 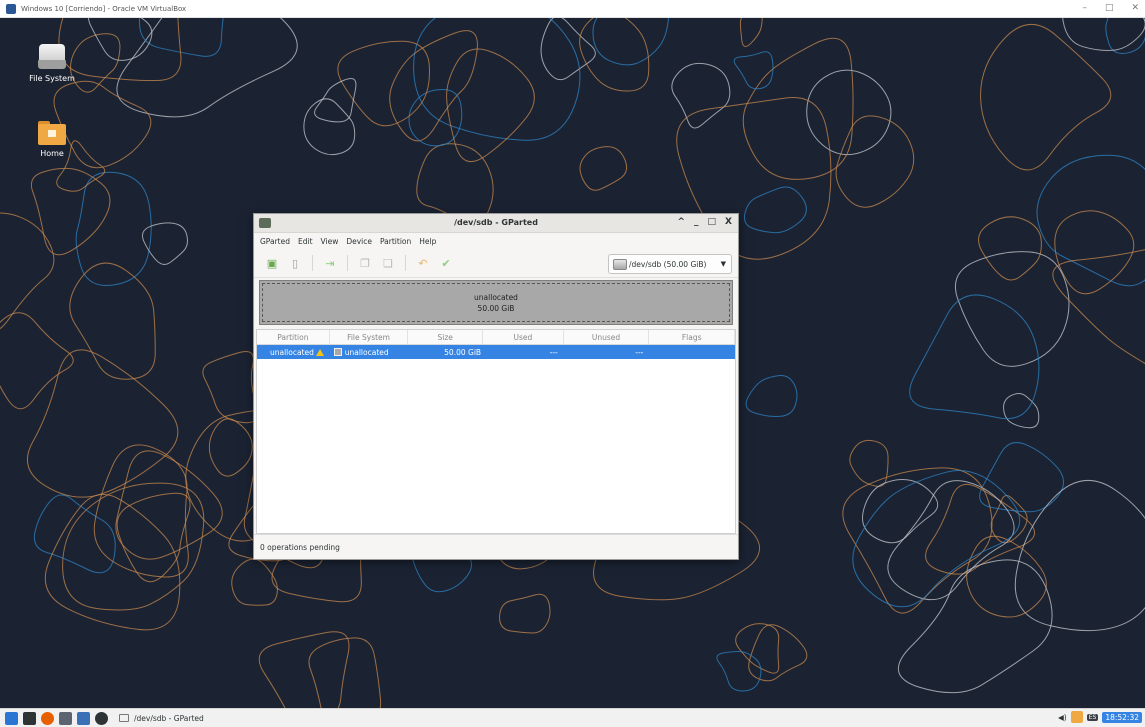 I want to click on pending-operations-label: 0 operations pending, so click(x=300, y=547).